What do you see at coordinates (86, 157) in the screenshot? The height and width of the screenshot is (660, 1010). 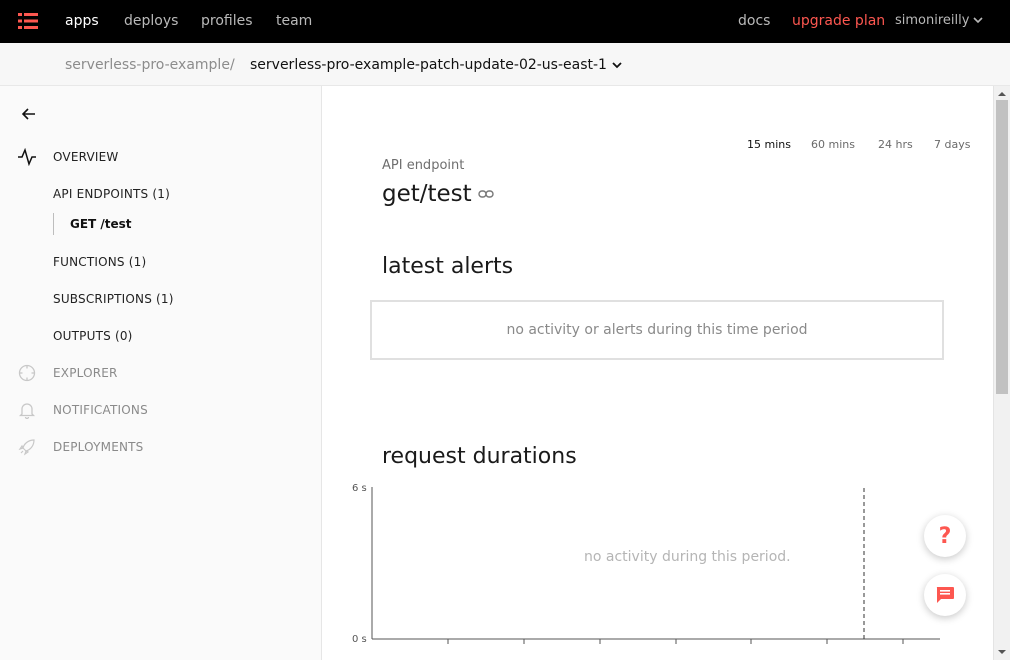 I see `sidebar-item-overview: OVERVIEW` at bounding box center [86, 157].